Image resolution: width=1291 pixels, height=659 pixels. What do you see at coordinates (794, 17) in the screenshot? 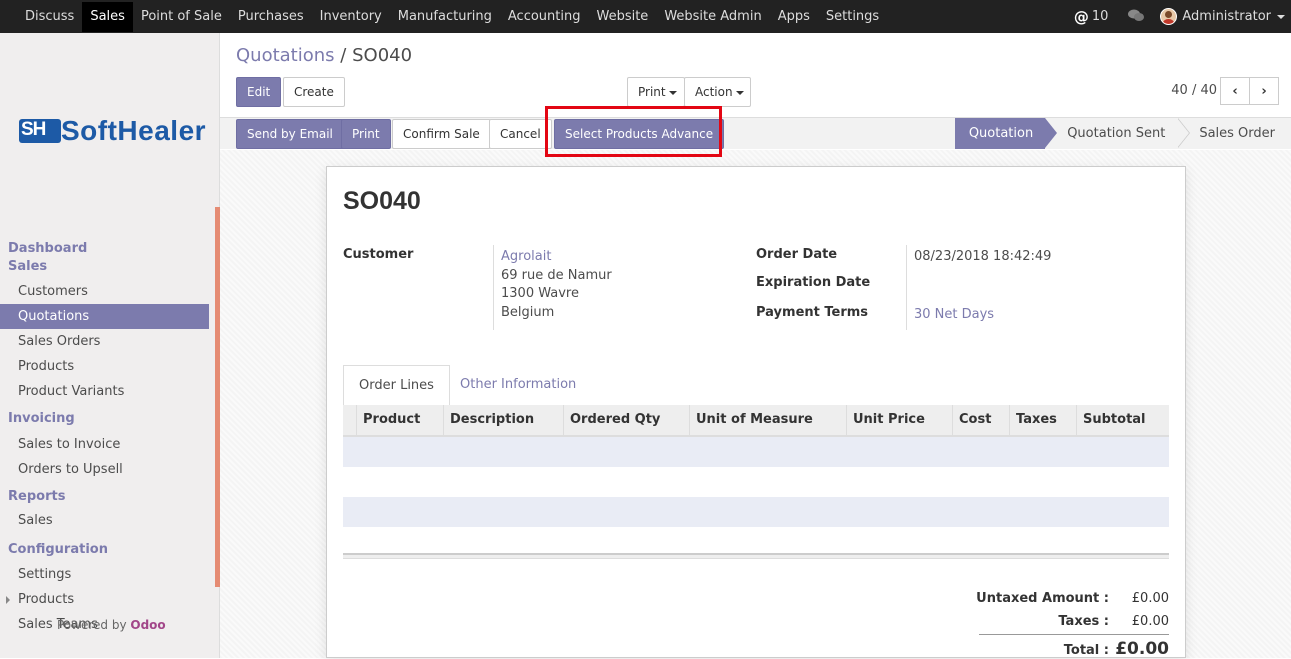
I see `menu-apps: Apps` at bounding box center [794, 17].